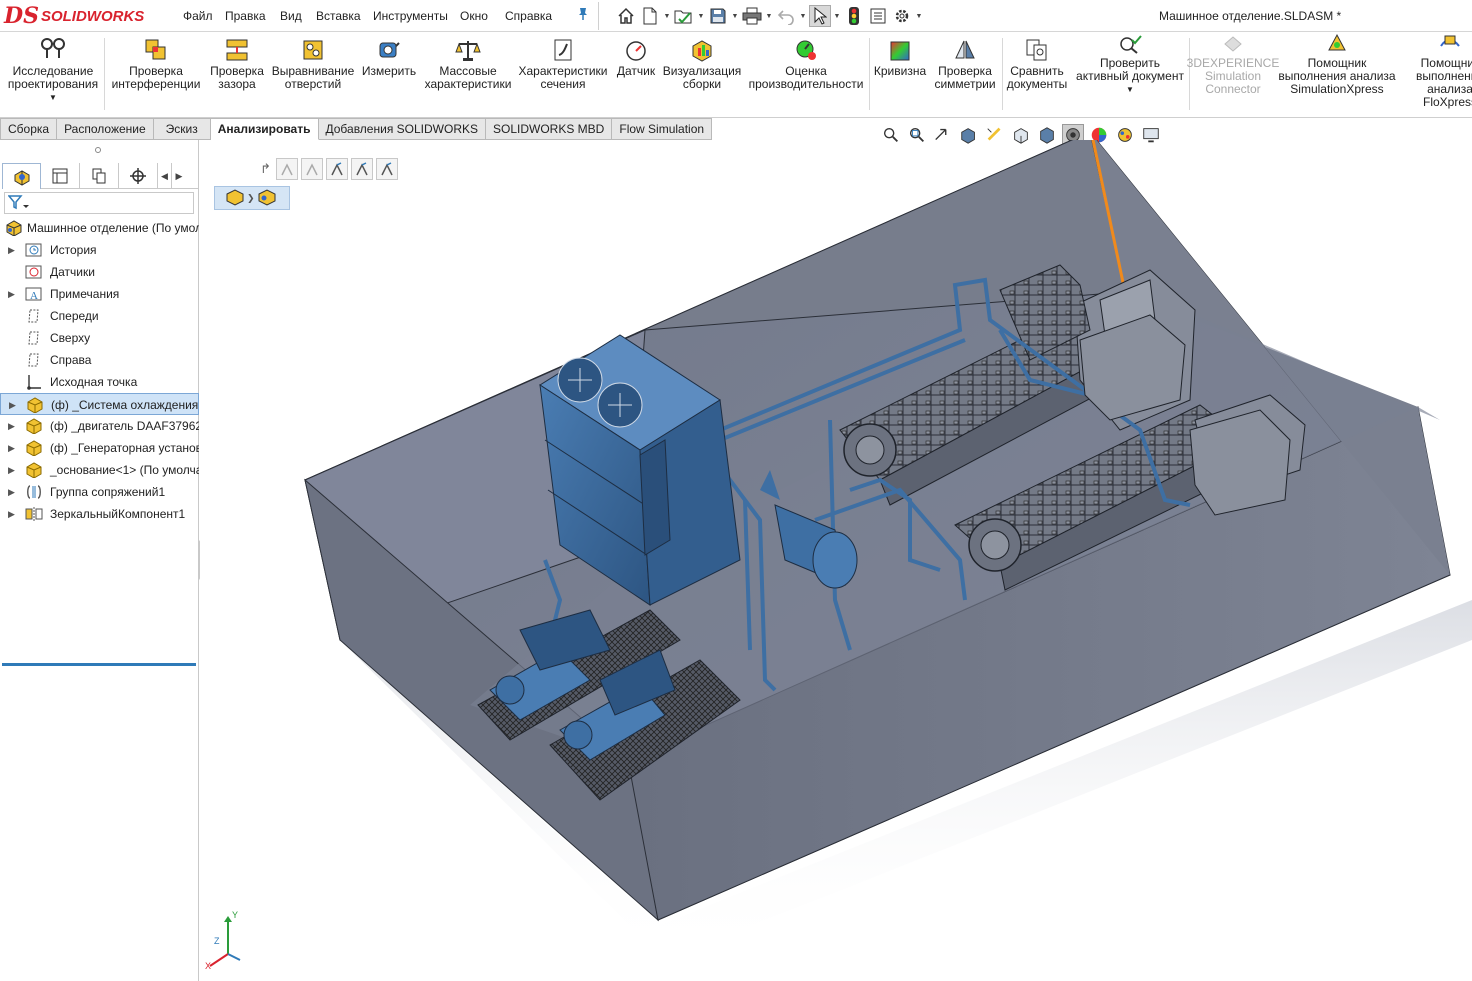  What do you see at coordinates (965, 74) in the screenshot?
I see `symmetry-check-button: Проверка симметрии` at bounding box center [965, 74].